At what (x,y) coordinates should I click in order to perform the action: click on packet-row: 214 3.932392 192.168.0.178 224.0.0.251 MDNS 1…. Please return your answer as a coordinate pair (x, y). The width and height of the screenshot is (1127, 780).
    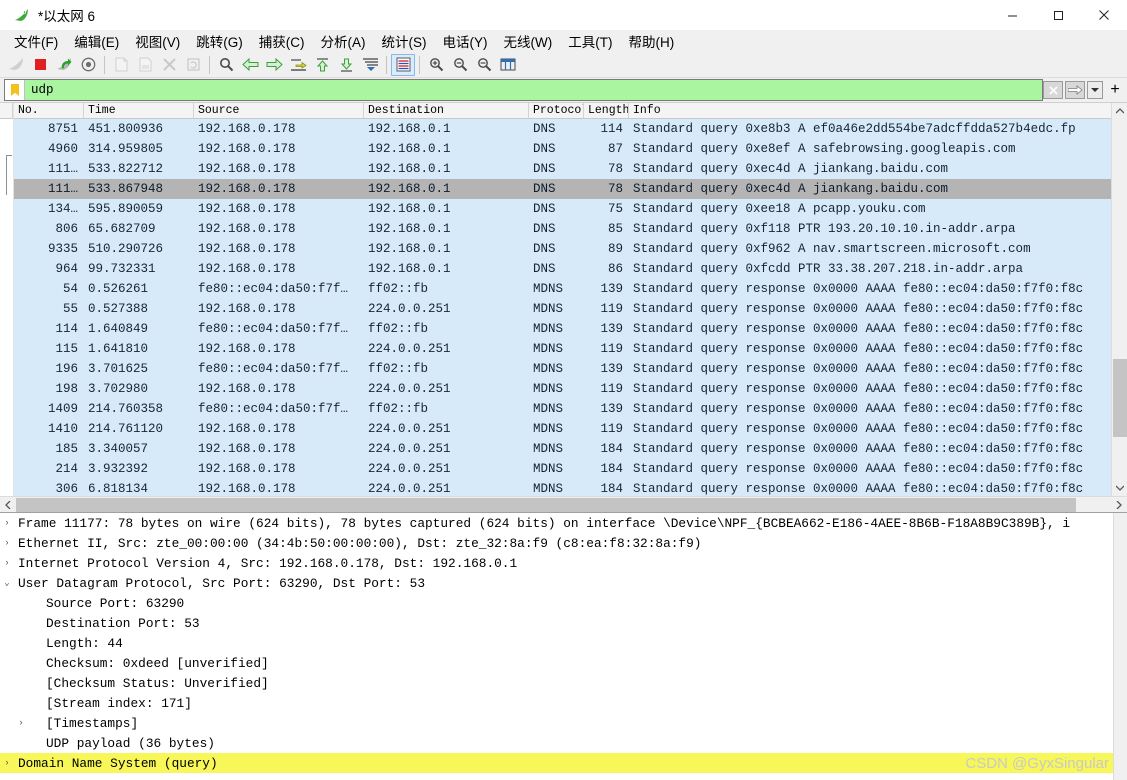
    Looking at the image, I should click on (562, 469).